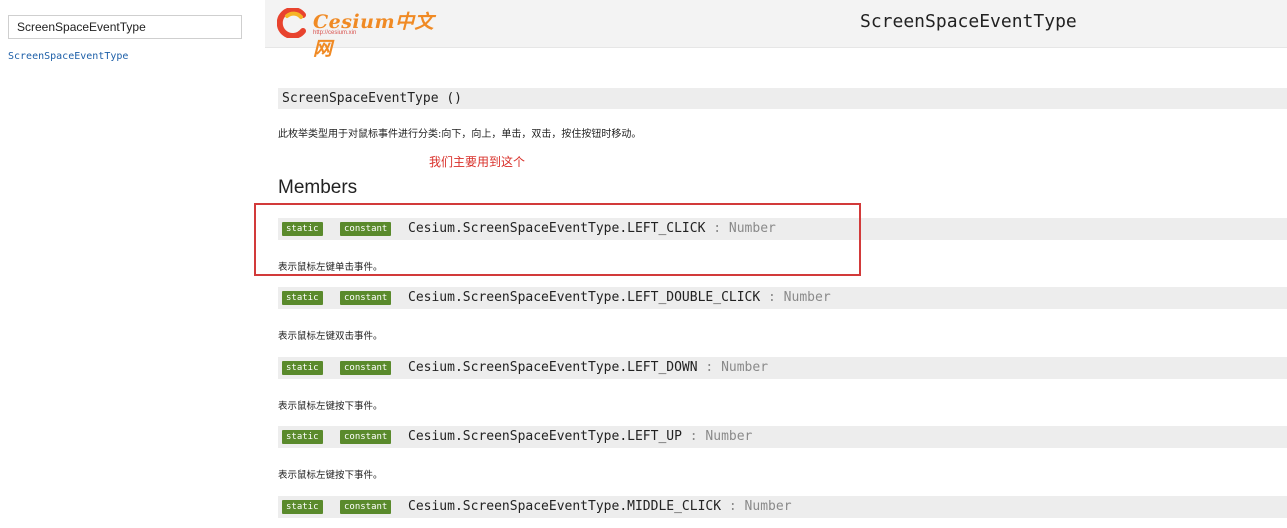  I want to click on annotation-note: 我们主要用到这个, so click(477, 162).